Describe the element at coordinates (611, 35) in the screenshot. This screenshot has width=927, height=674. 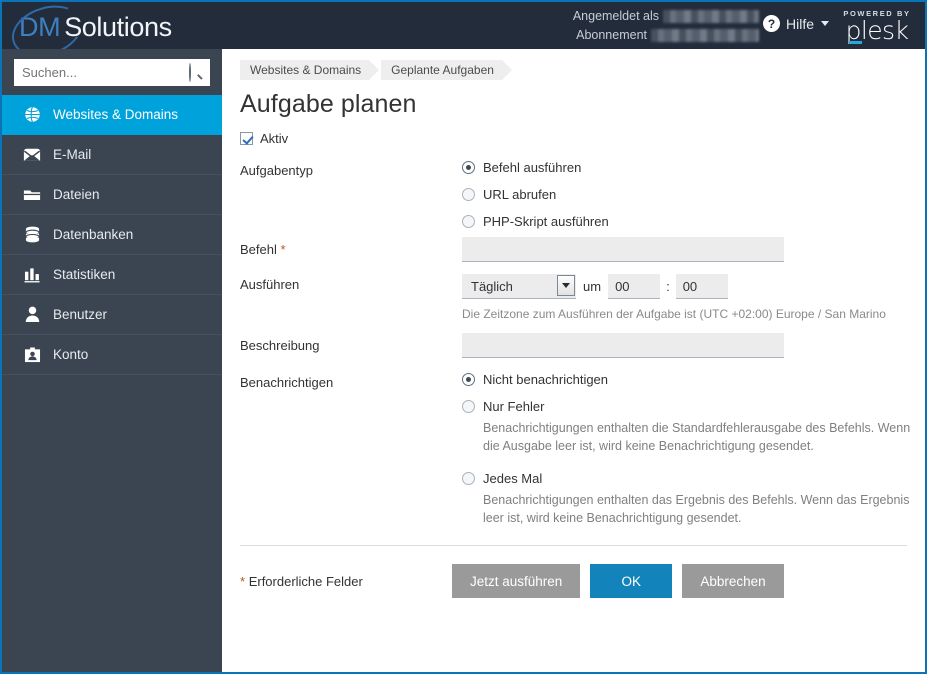
I see `subscription-label: Abonnement` at that location.